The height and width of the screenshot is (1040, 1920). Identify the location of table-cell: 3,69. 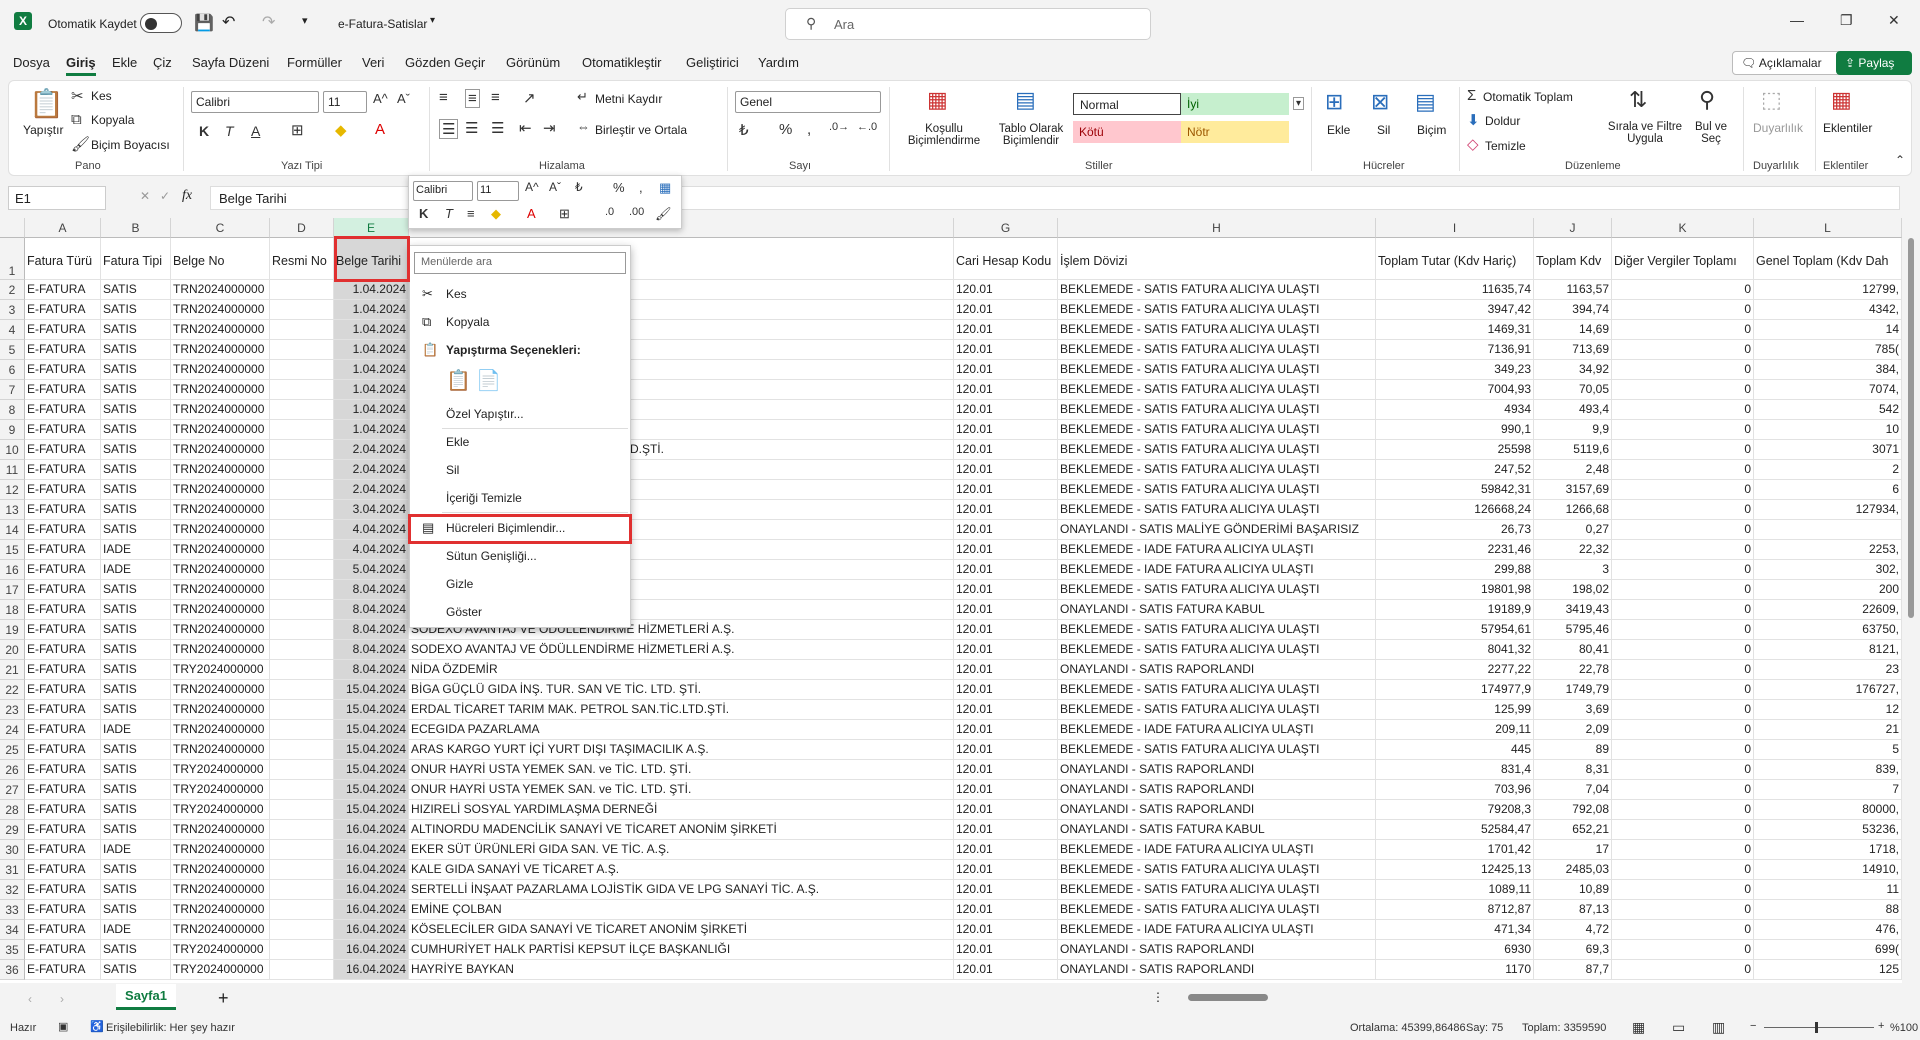
(1573, 710).